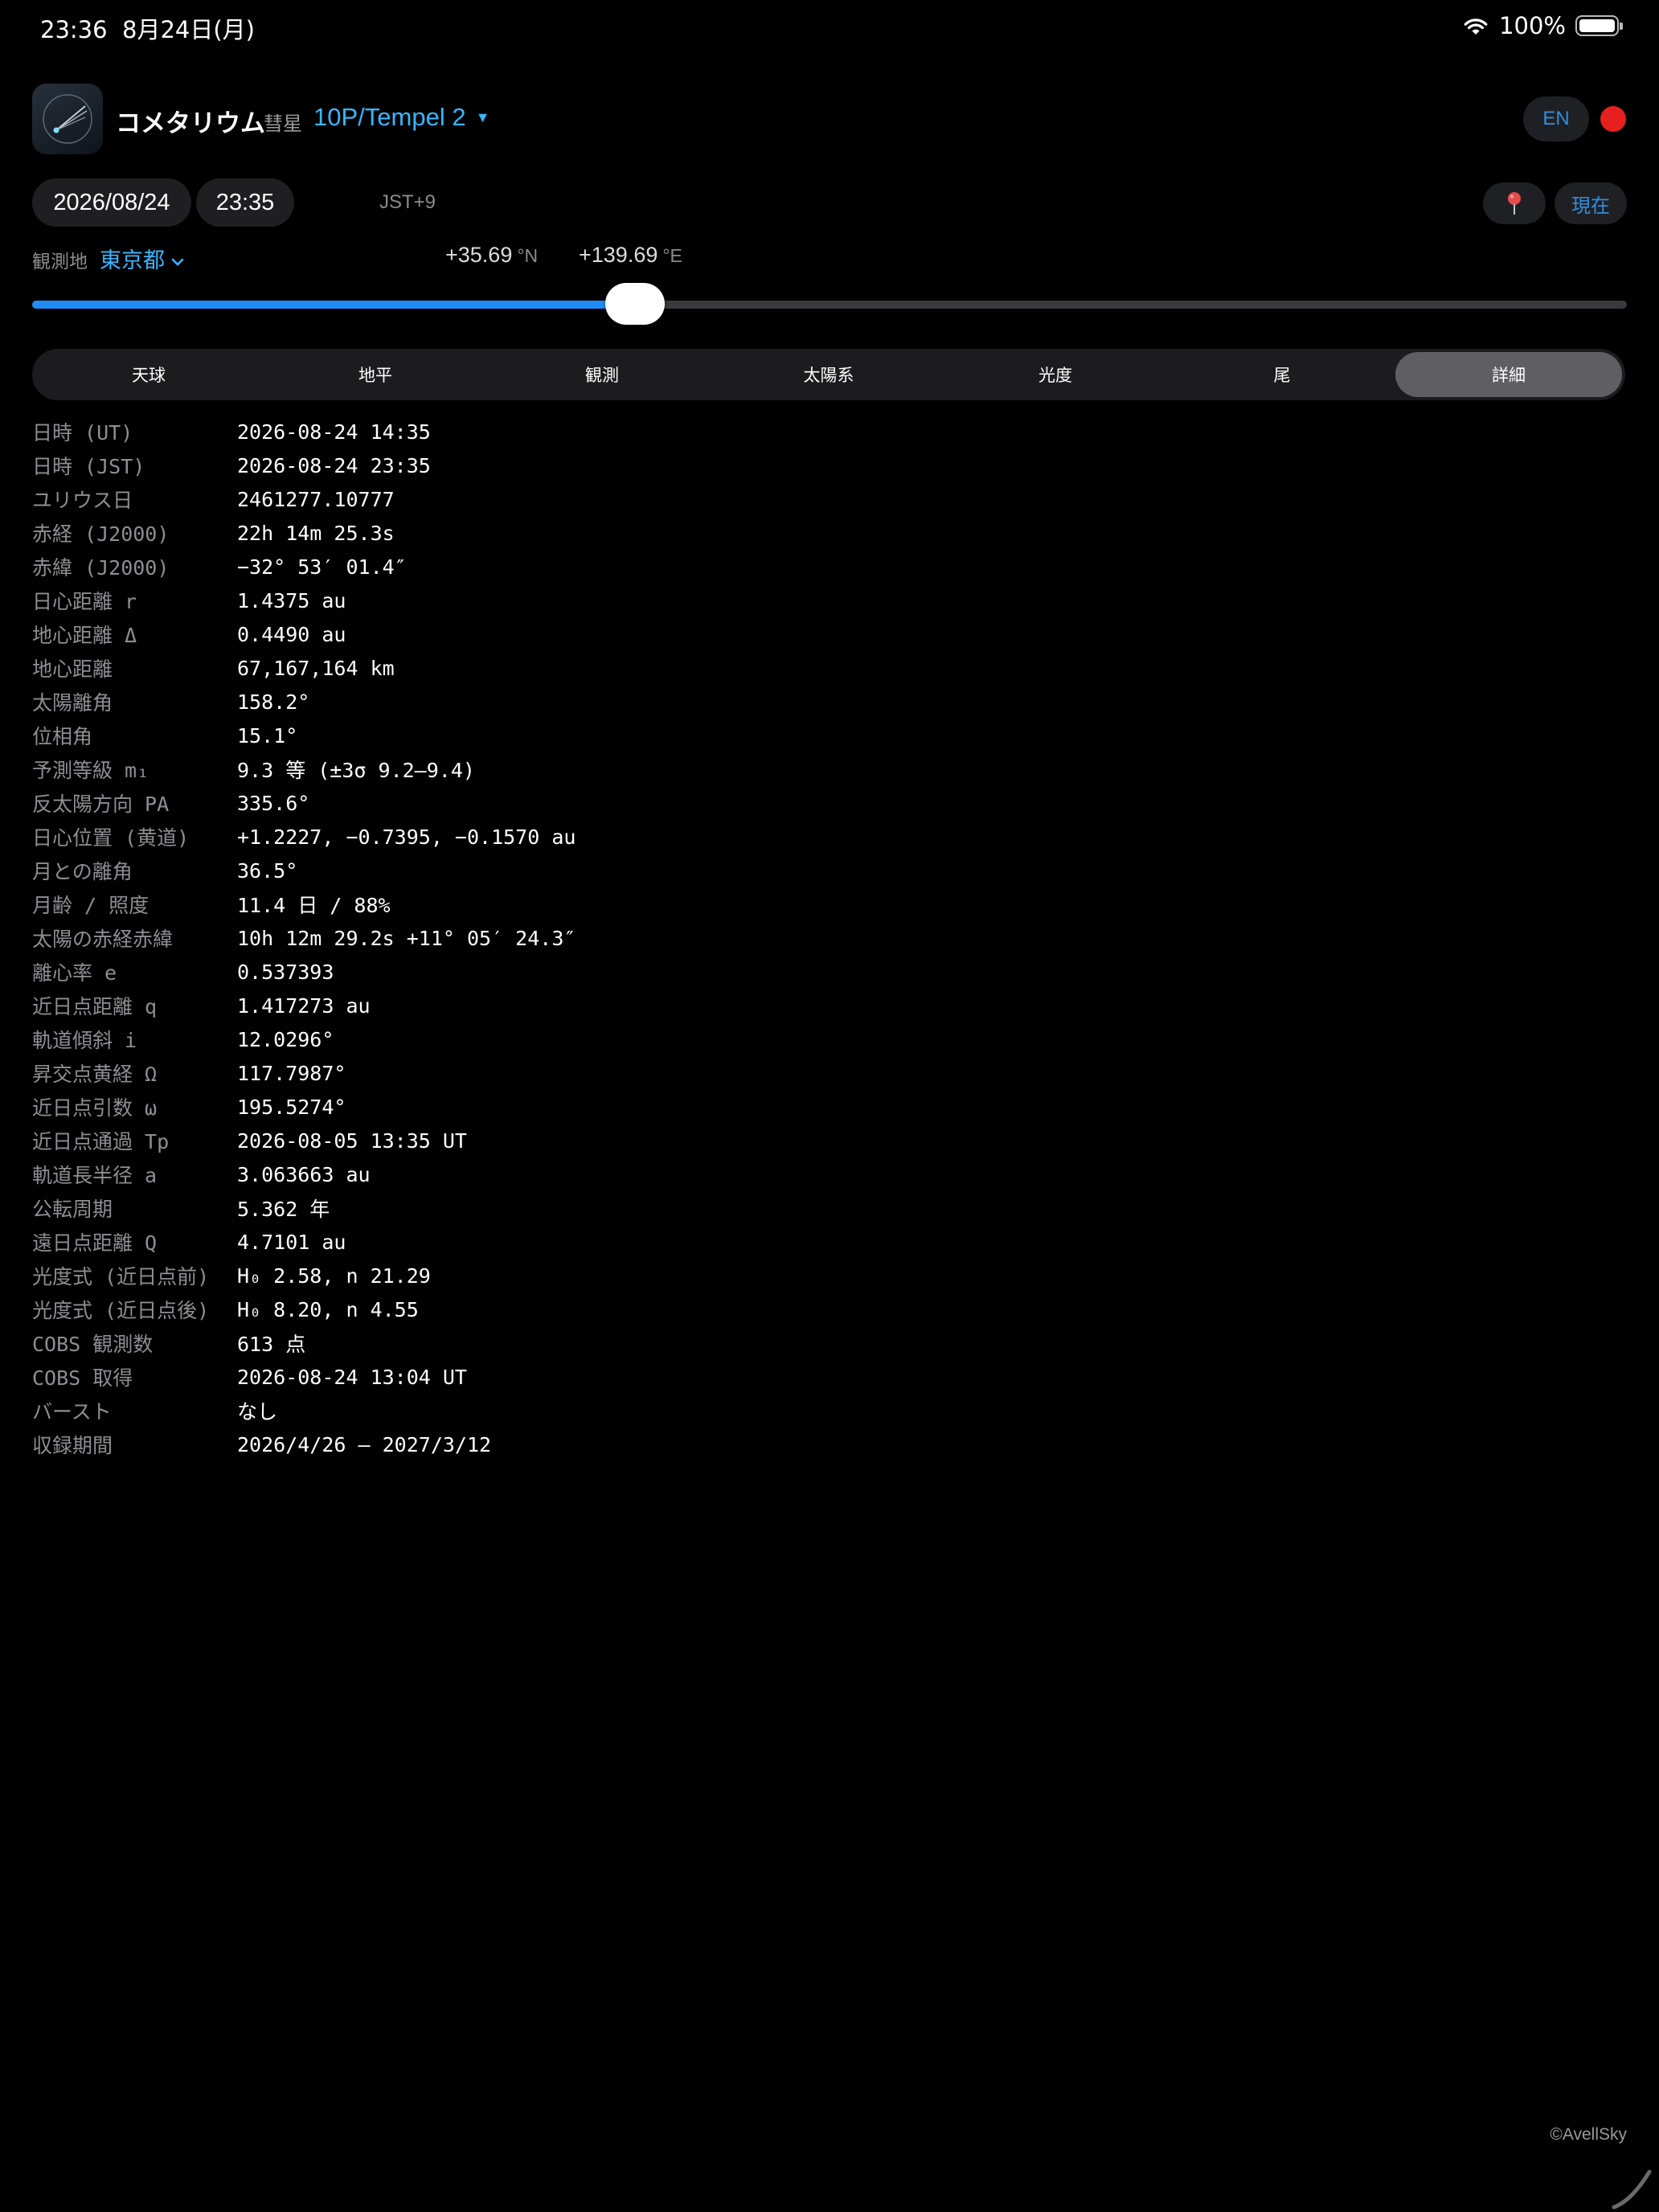 This screenshot has height=2212, width=1659. What do you see at coordinates (352, 1377) in the screenshot?
I see `row-value: 2026-08-24 13:04 UT` at bounding box center [352, 1377].